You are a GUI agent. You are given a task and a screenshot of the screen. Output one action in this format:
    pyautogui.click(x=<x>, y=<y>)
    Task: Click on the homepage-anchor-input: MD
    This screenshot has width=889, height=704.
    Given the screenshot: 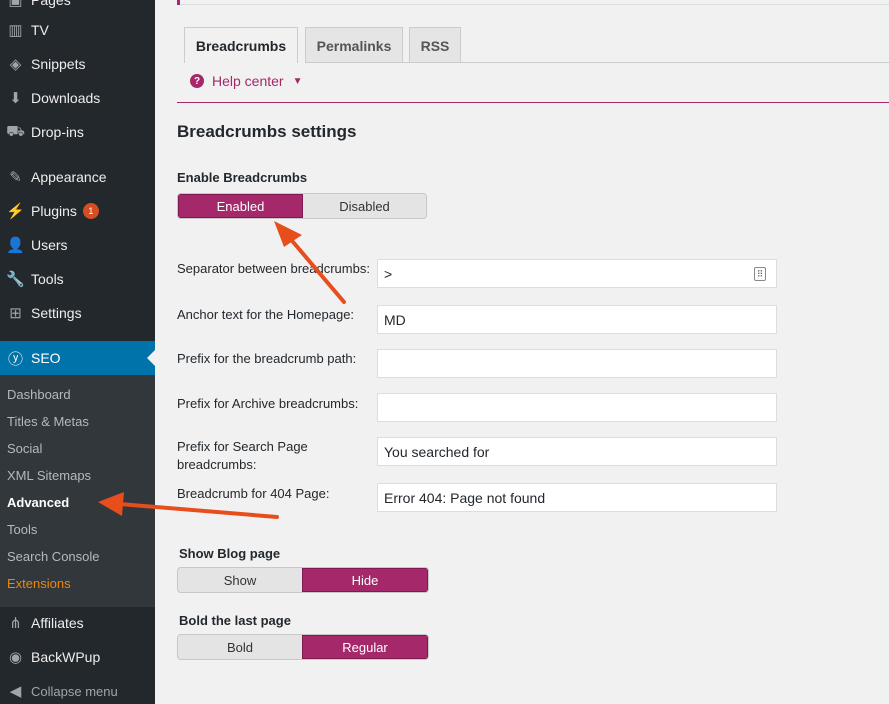 What is the action you would take?
    pyautogui.click(x=577, y=319)
    